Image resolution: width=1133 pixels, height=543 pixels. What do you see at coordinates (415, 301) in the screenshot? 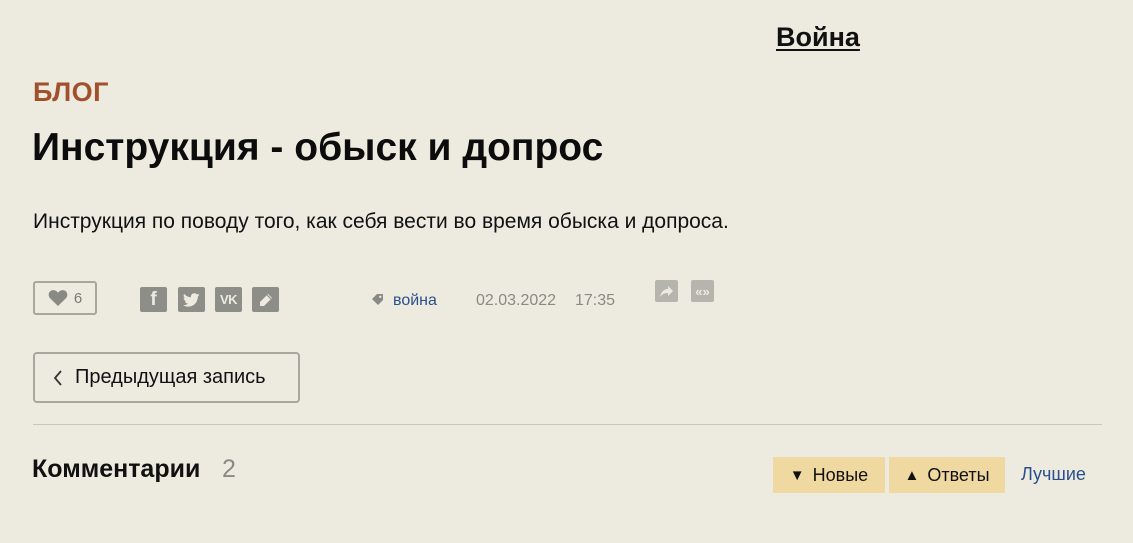
I see `tag-link: война` at bounding box center [415, 301].